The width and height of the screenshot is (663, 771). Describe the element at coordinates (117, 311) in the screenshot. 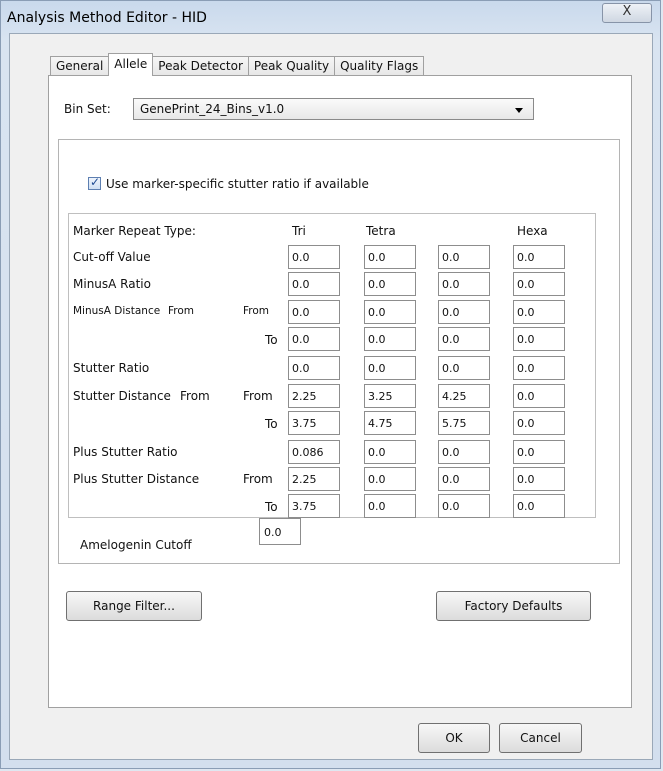

I see `minusa-distance-label: MinusA Distance` at that location.